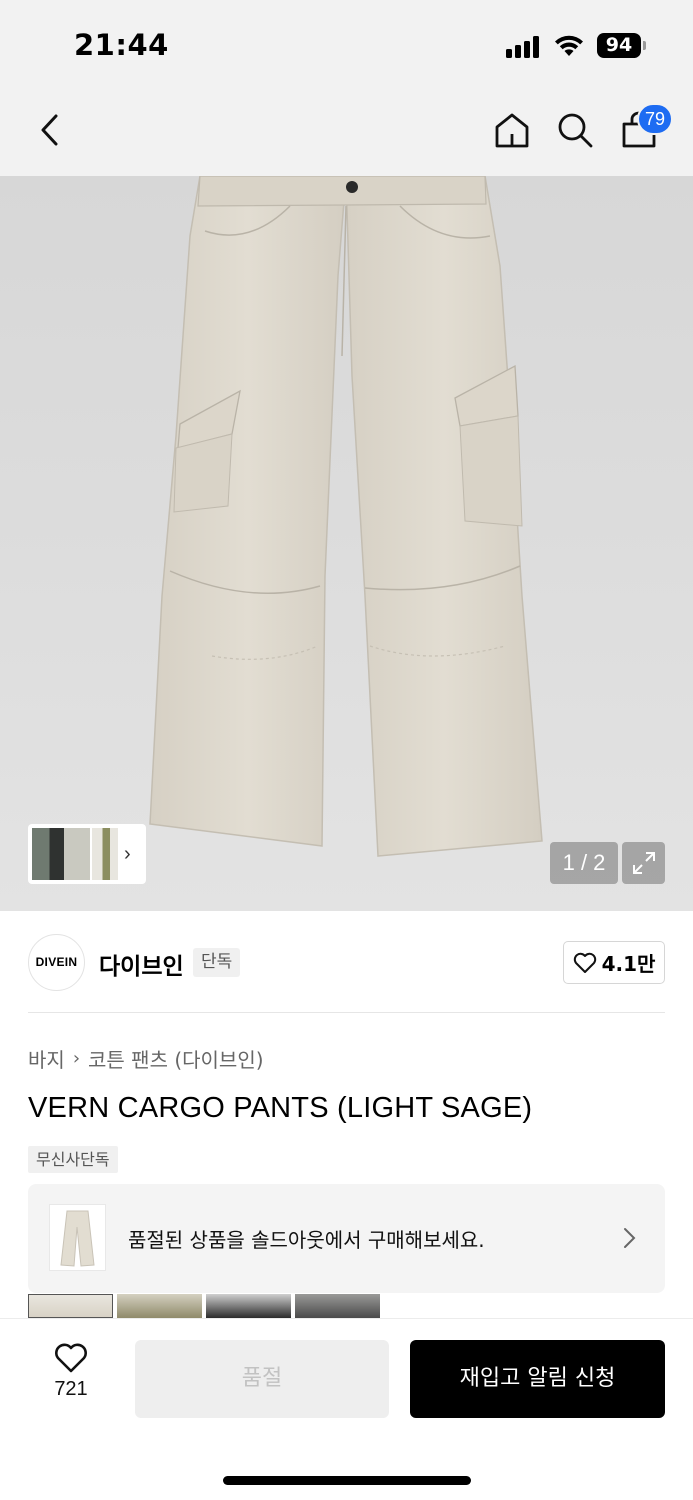  Describe the element at coordinates (46, 1058) in the screenshot. I see `breadcrumb-category: 바지` at that location.